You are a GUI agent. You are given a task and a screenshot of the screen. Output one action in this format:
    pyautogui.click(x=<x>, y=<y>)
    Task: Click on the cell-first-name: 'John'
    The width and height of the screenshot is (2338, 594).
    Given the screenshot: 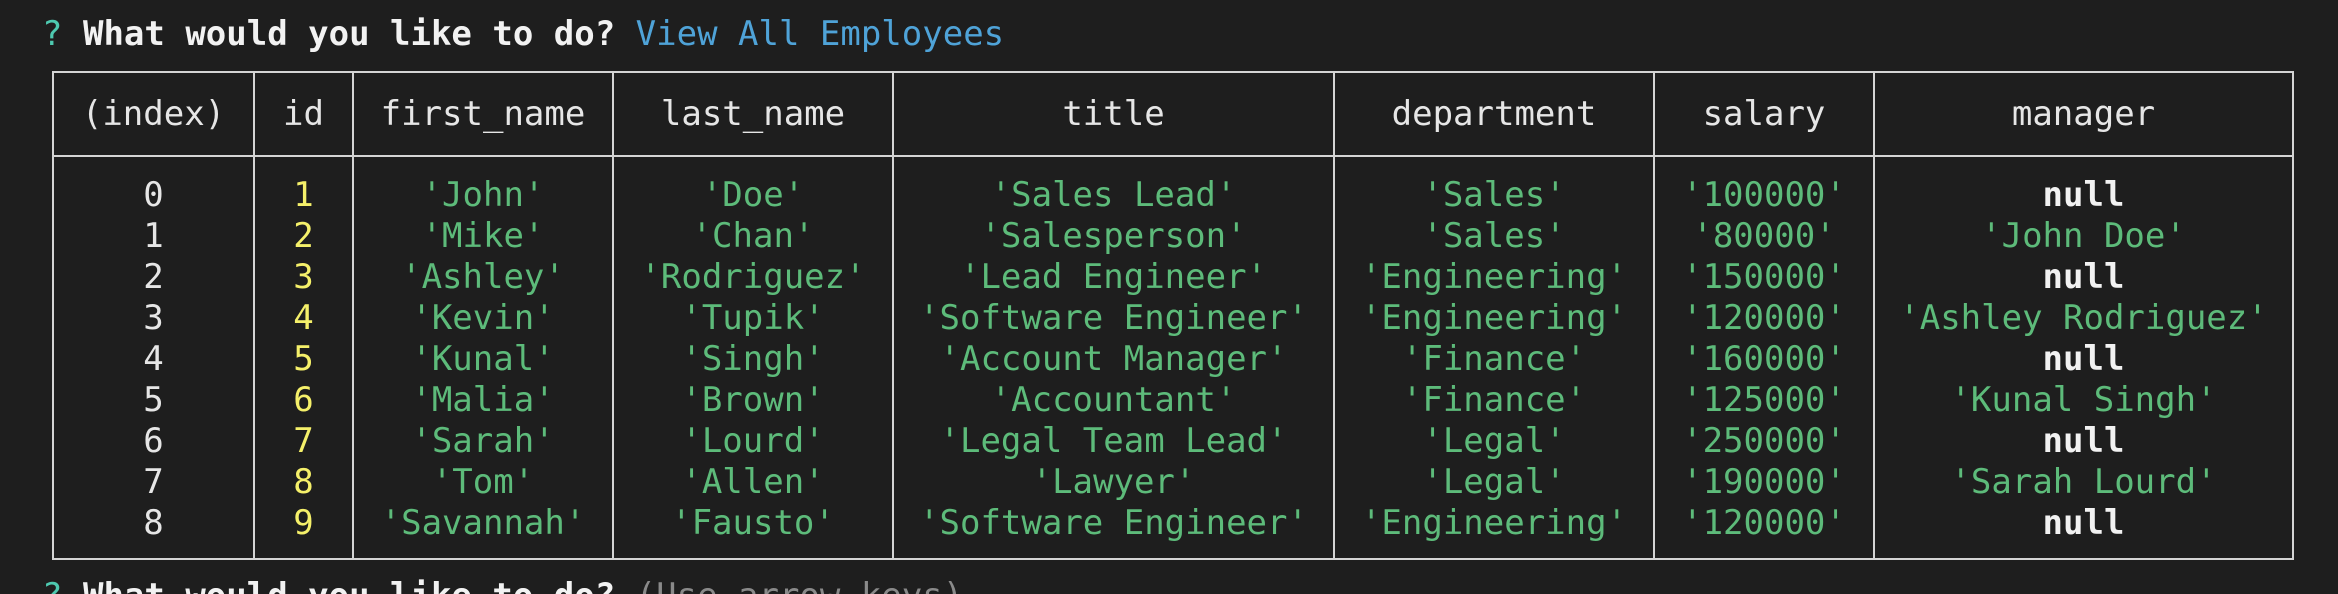 What is the action you would take?
    pyautogui.click(x=483, y=186)
    